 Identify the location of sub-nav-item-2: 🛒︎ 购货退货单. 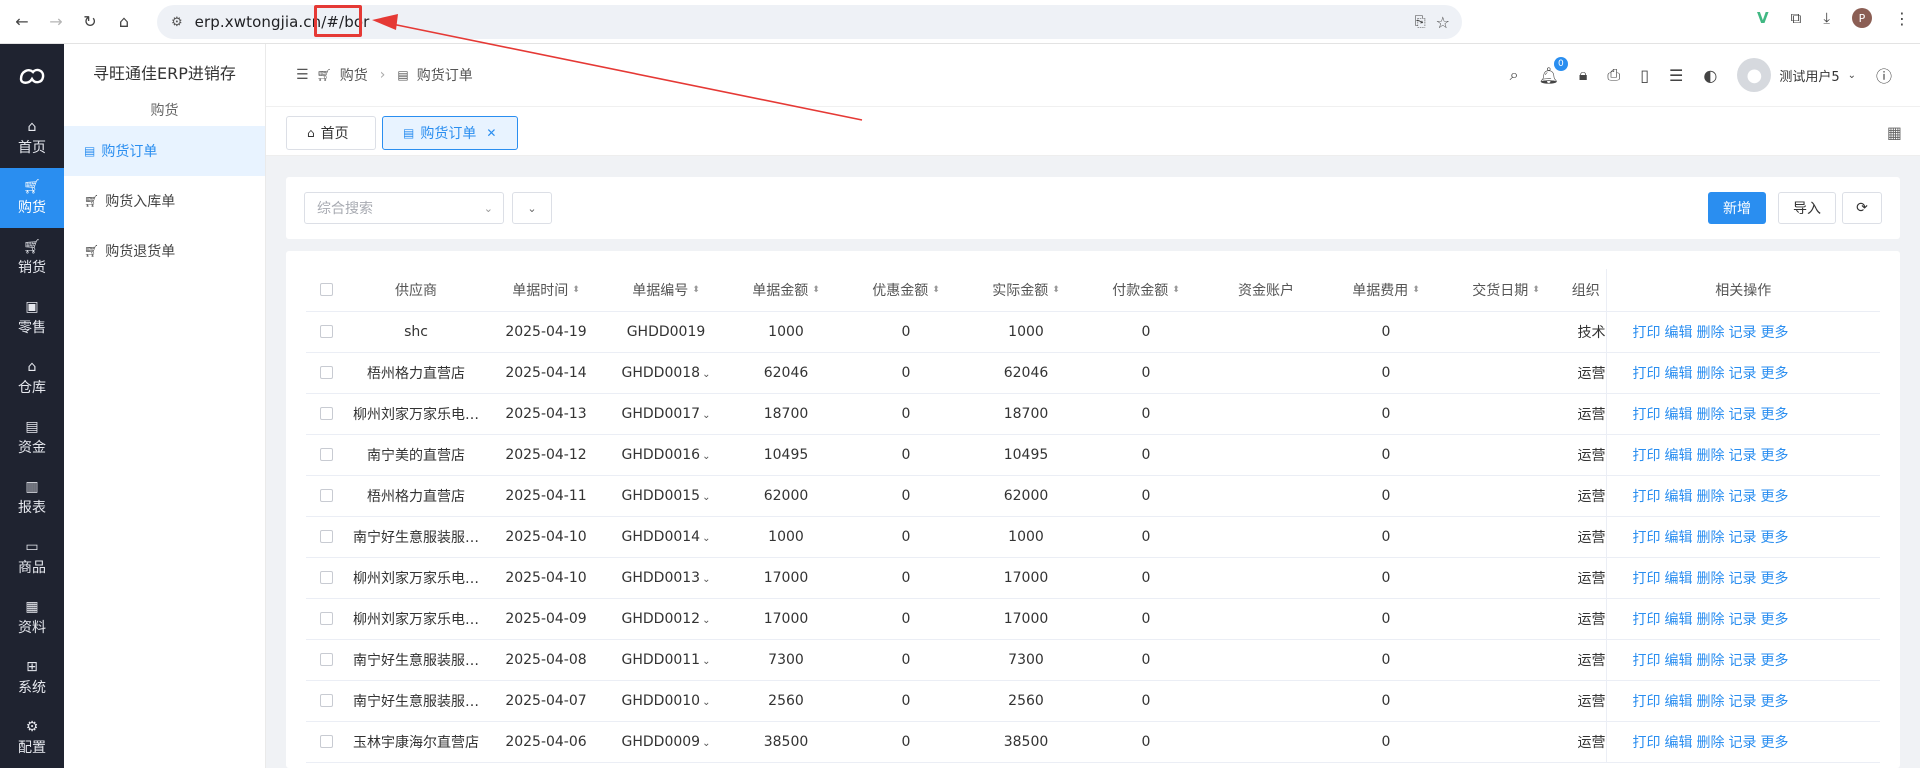
(164, 251).